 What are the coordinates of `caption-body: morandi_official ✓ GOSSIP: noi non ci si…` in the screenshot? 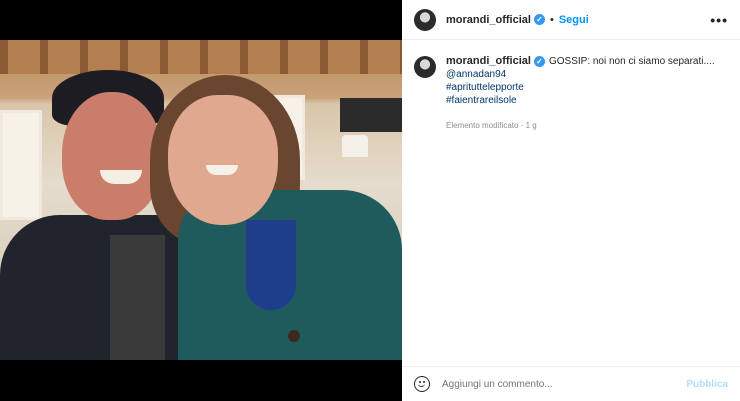 It's located at (580, 93).